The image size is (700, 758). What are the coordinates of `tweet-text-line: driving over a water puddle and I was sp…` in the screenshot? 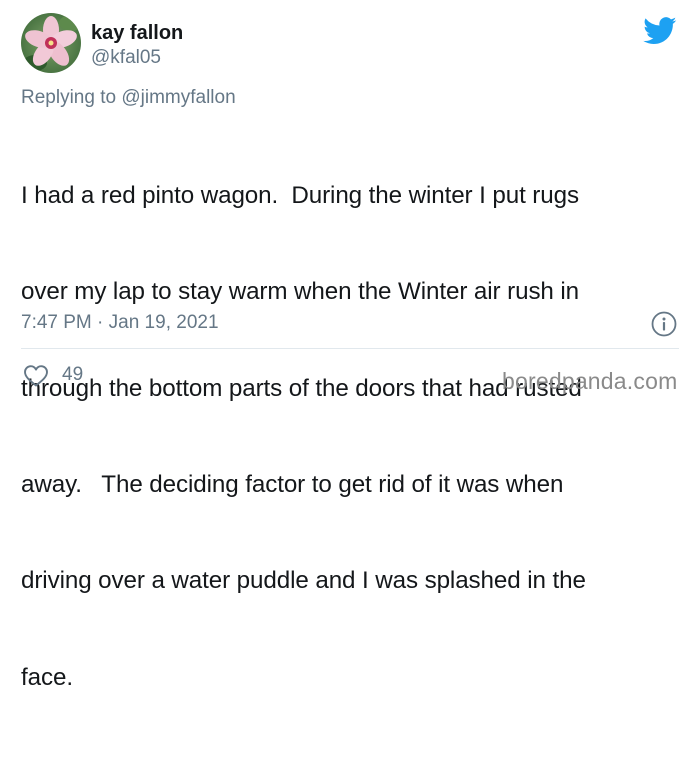 It's located at (303, 581).